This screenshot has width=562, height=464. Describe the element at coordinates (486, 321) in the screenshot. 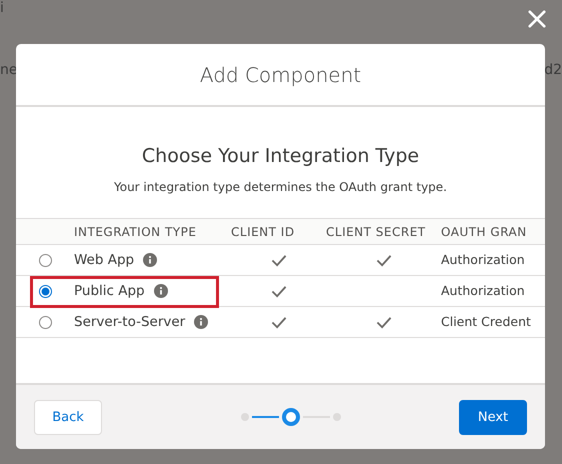

I see `table-cell: Client Credent` at that location.